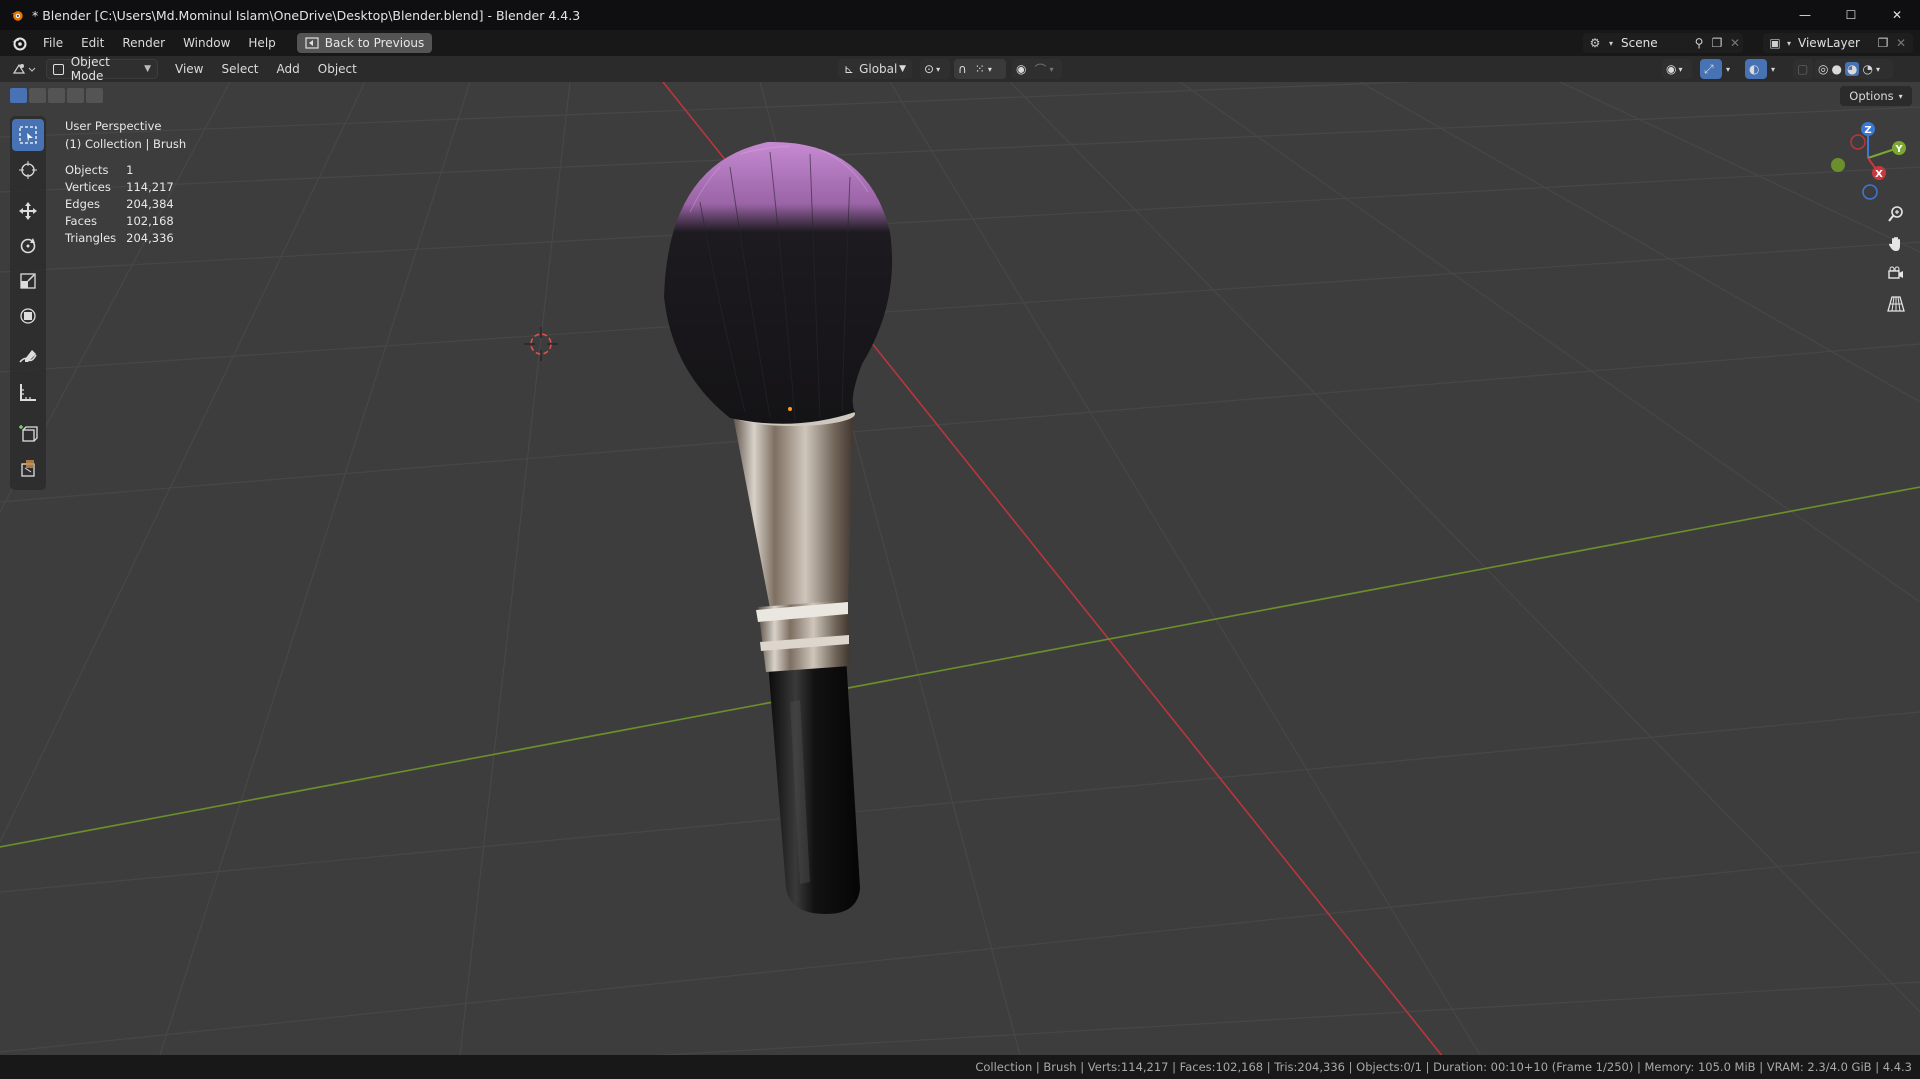  I want to click on transform-orientation-dropdown: ⊾ Global ▼, so click(875, 69).